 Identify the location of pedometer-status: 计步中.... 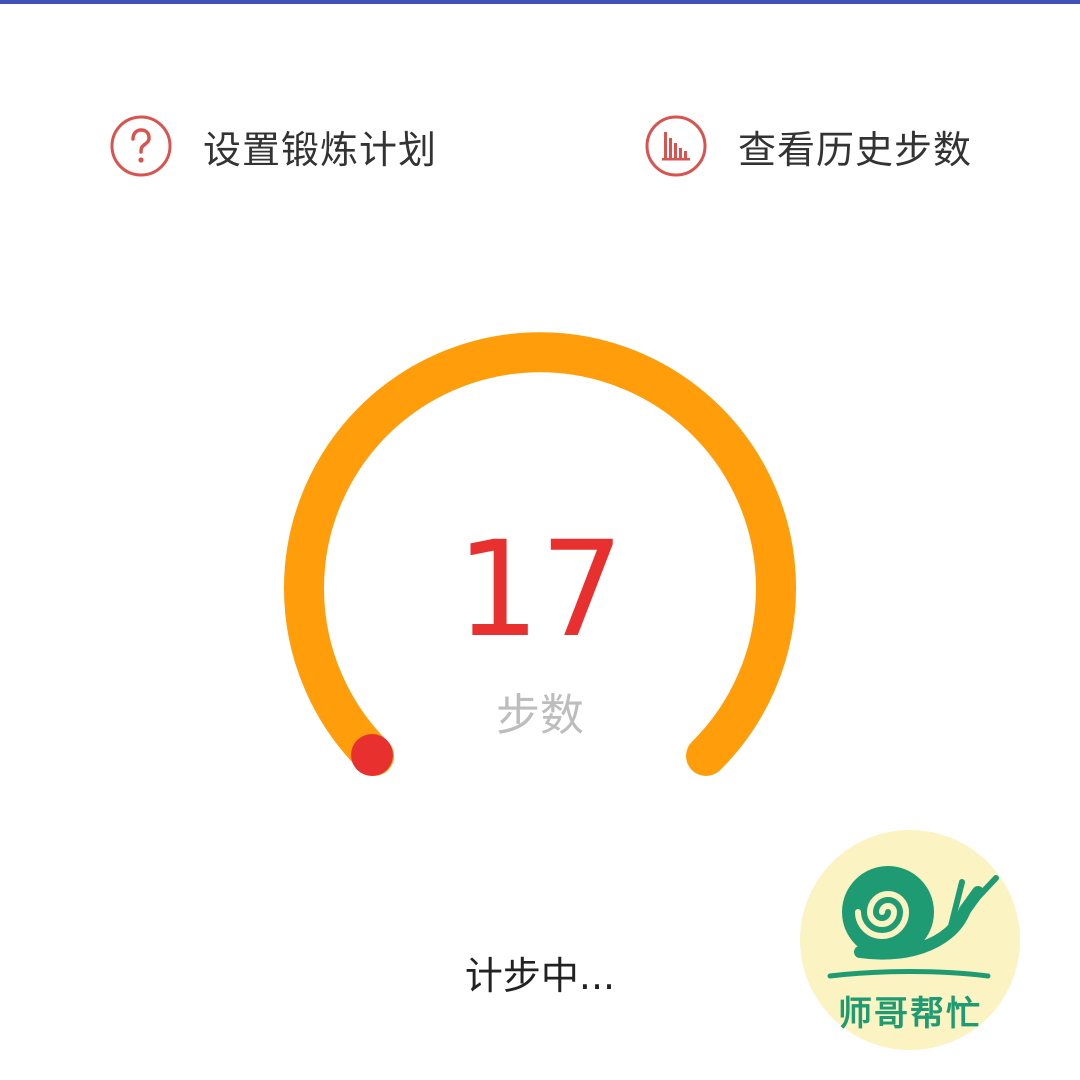
(540, 976).